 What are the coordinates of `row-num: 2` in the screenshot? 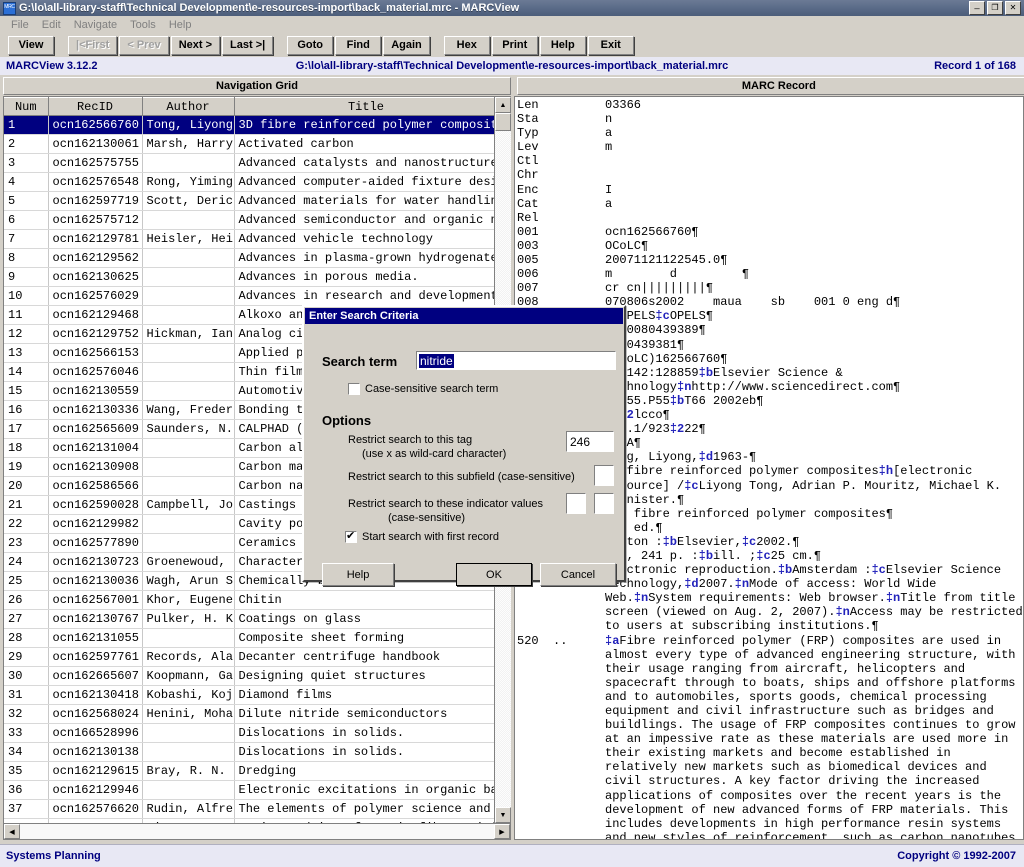 It's located at (26, 144).